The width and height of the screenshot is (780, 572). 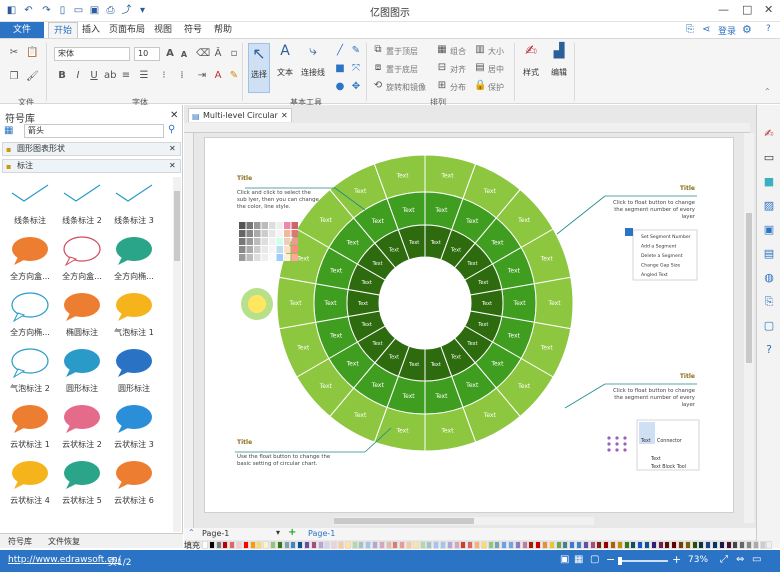 I want to click on shrink-font-icon: A, so click(x=184, y=55).